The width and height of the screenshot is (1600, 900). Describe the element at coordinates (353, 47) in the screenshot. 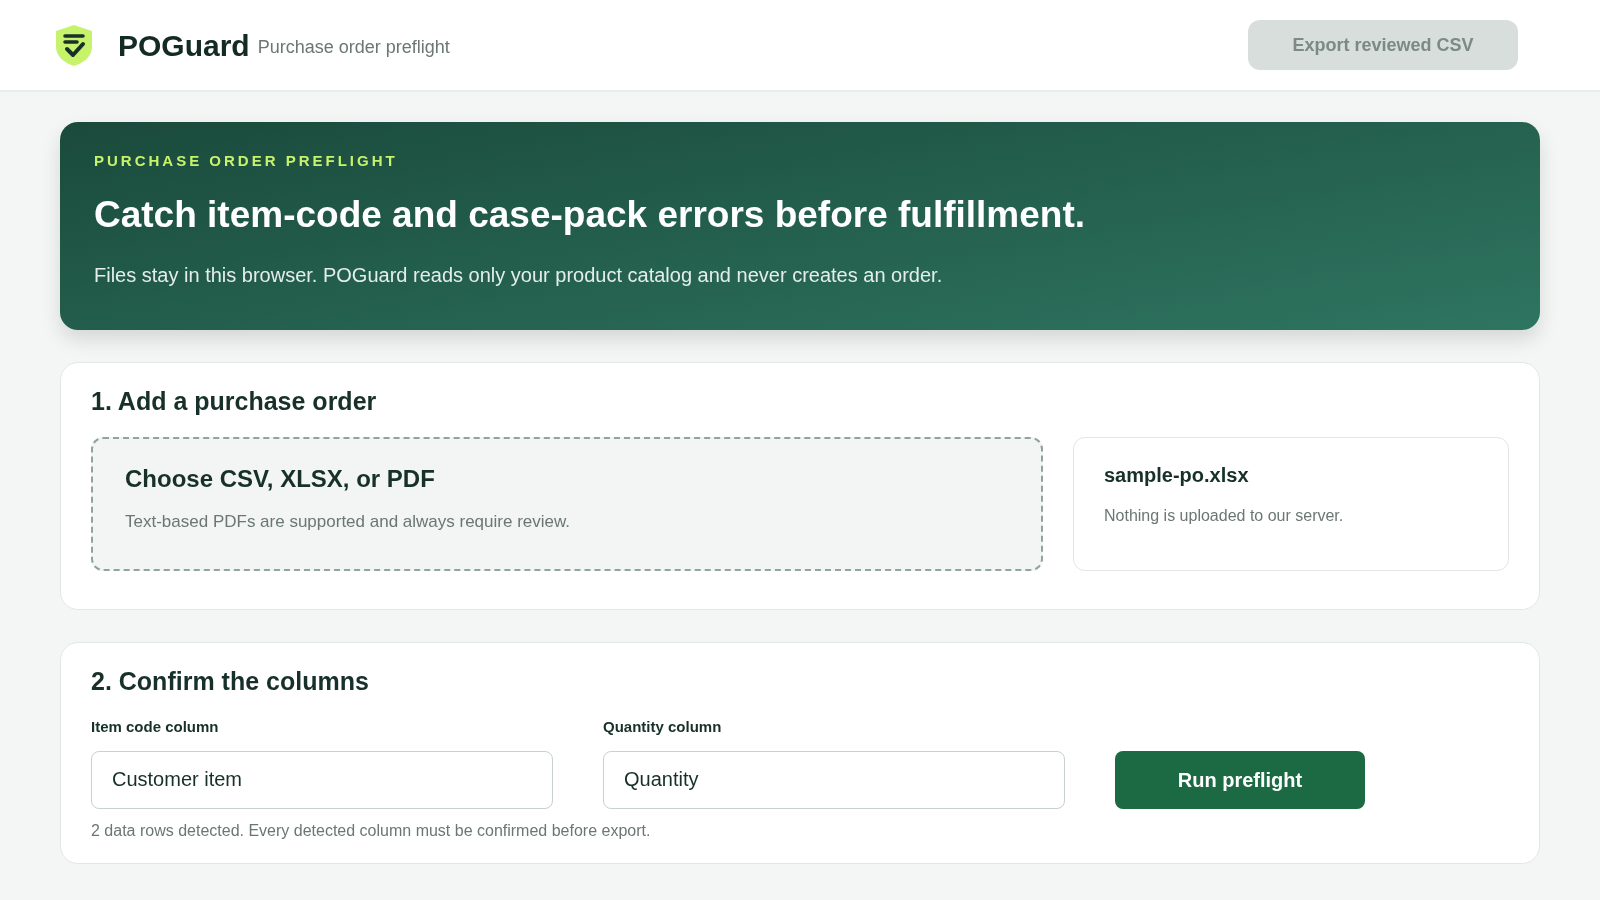

I see `app-tagline: Purchase order preflight` at that location.